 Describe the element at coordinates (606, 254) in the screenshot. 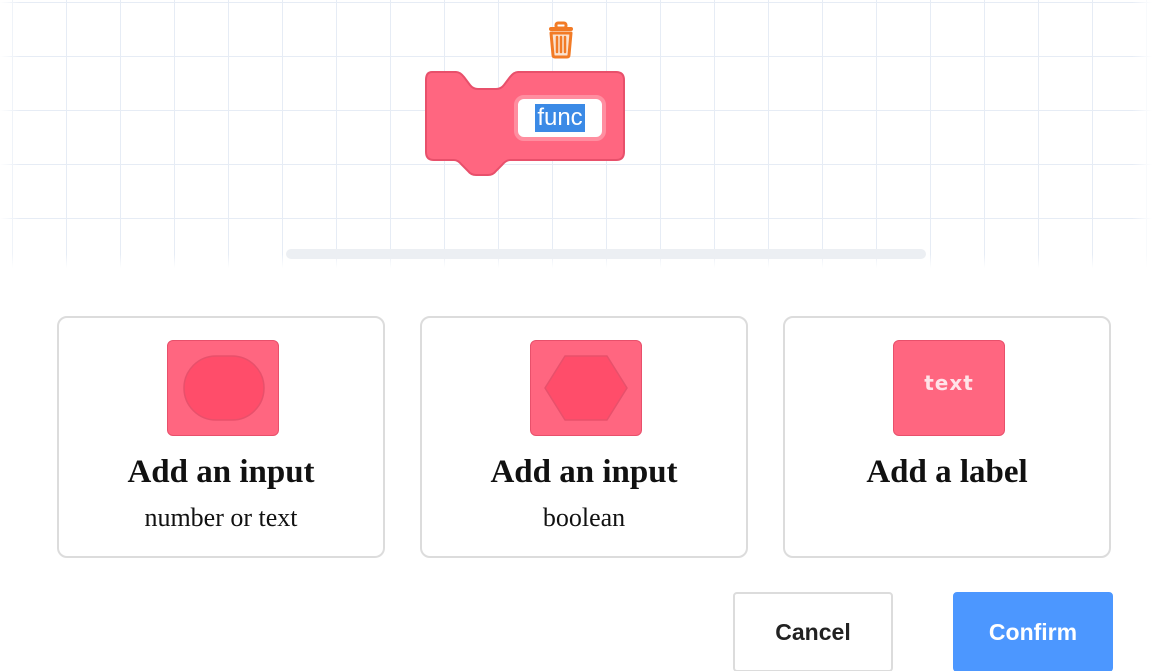

I see `horizontal-scrollbar` at that location.